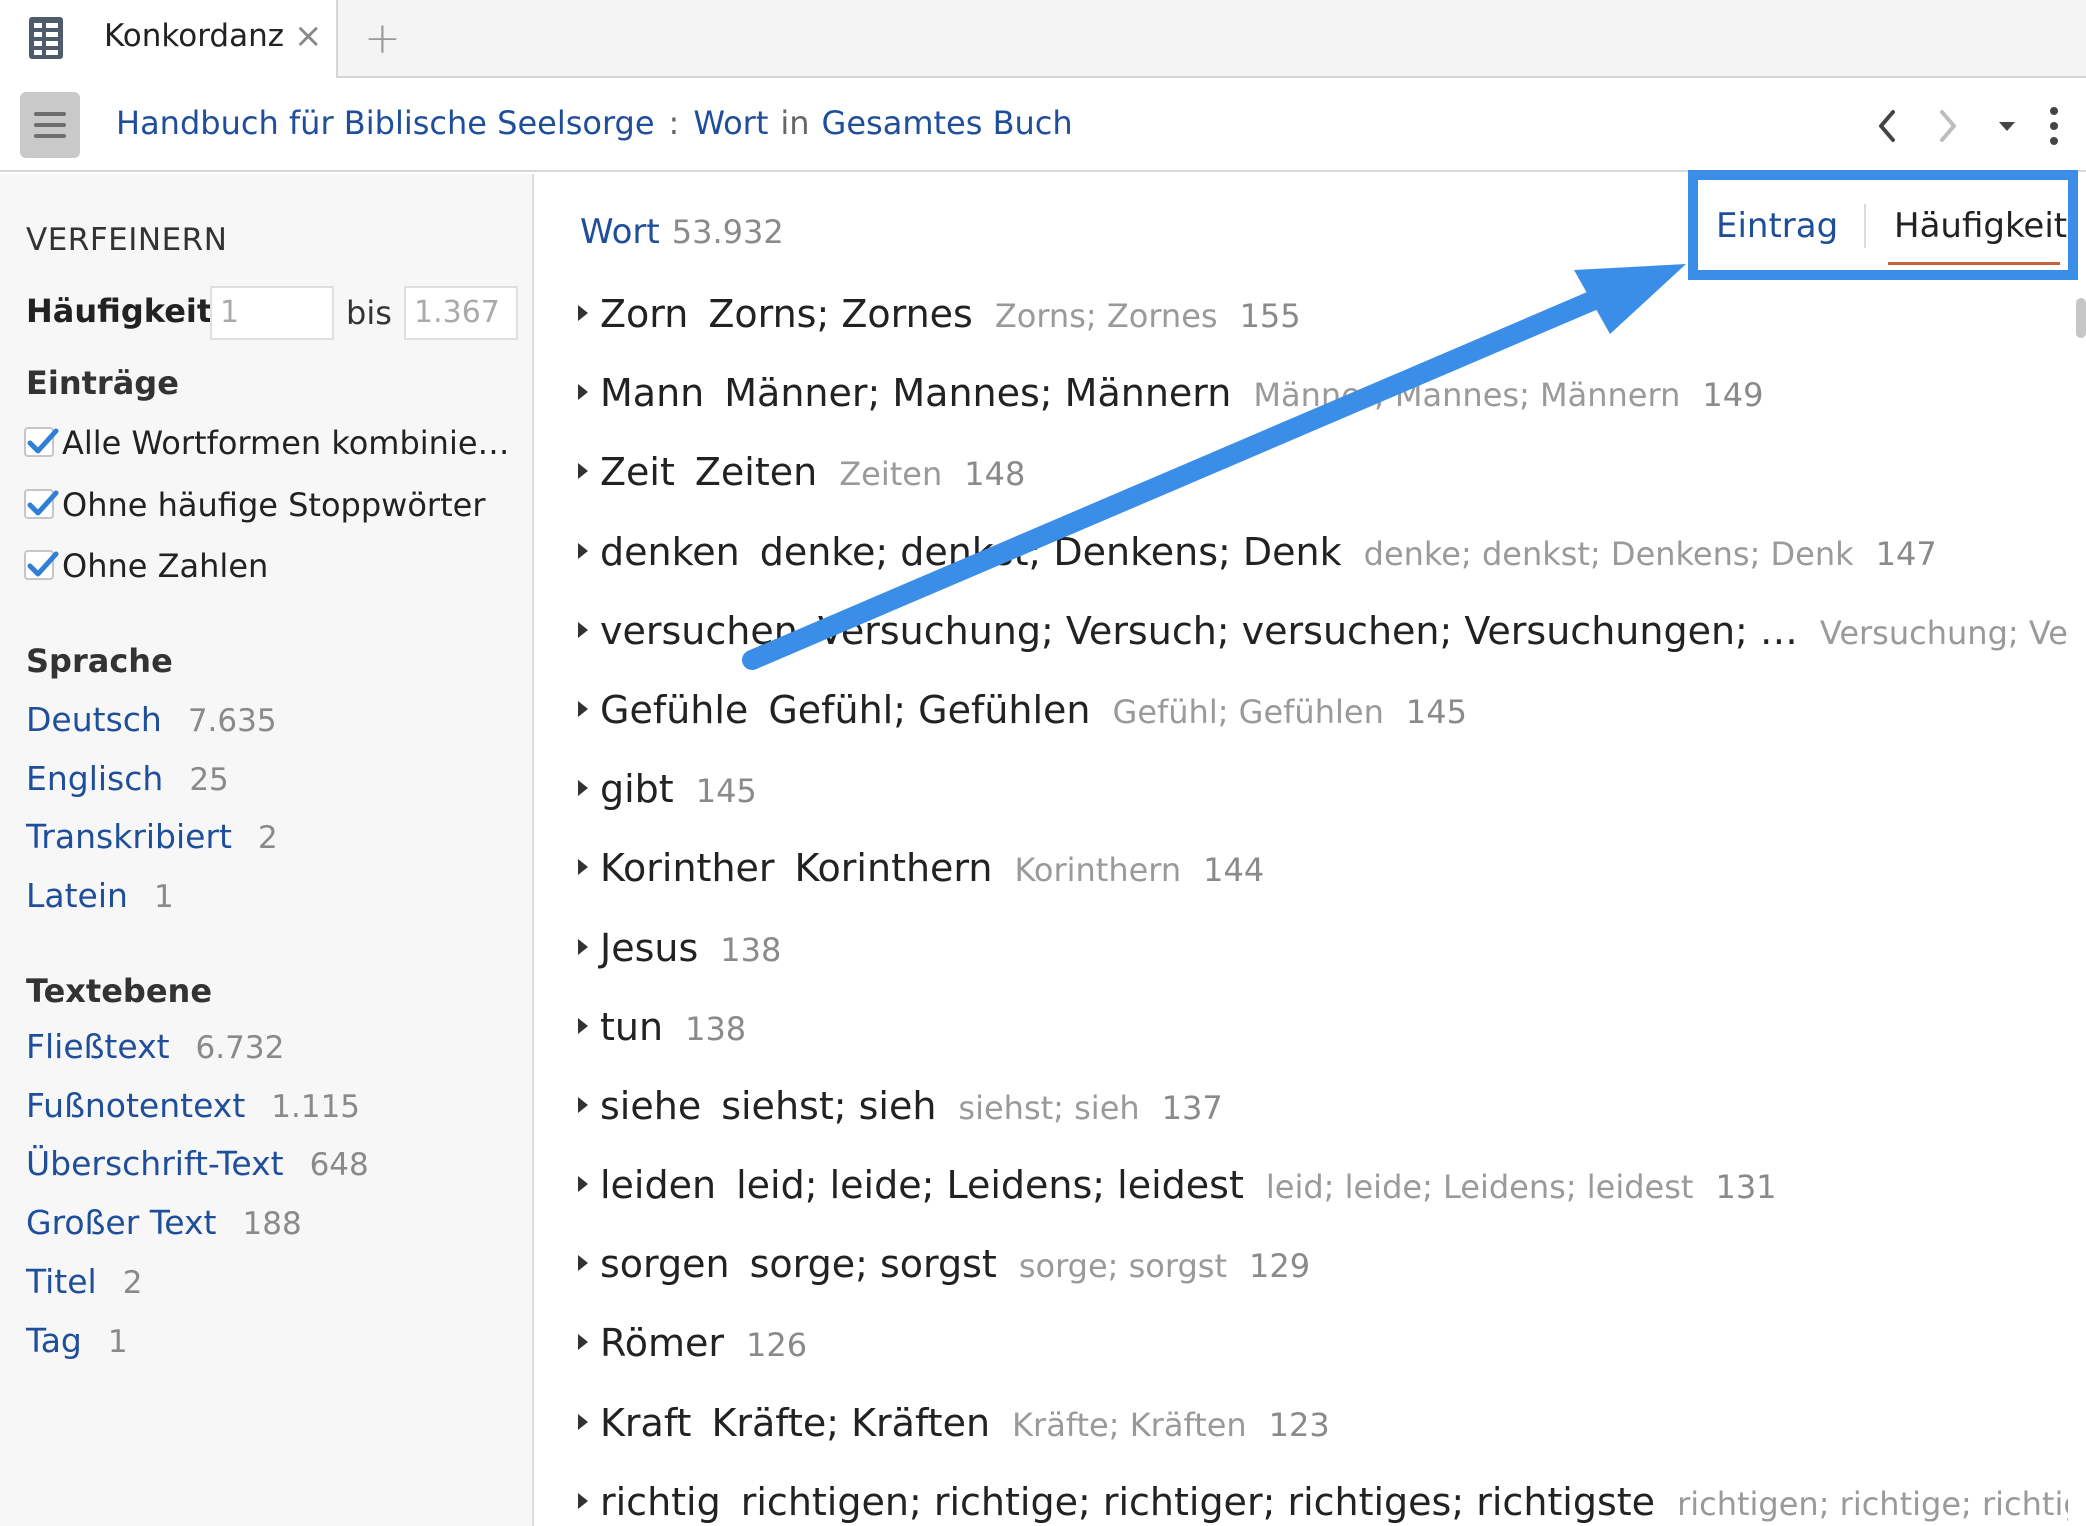 Image resolution: width=2086 pixels, height=1526 pixels. Describe the element at coordinates (662, 1343) in the screenshot. I see `entry-word: Römer` at that location.